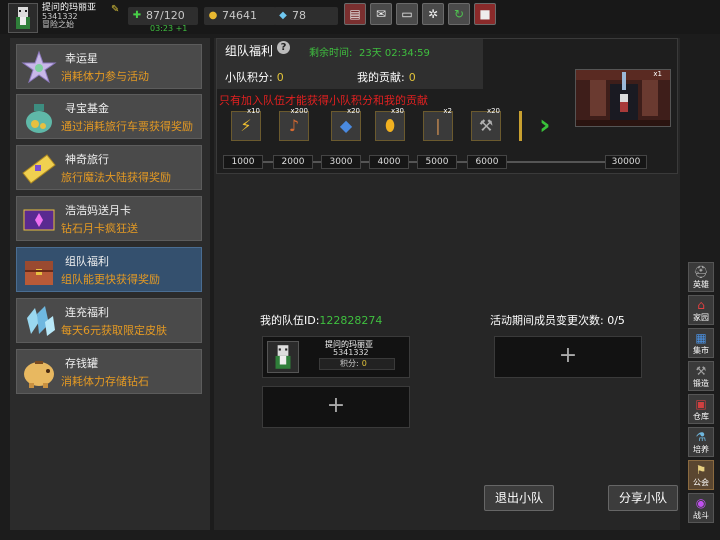 The image size is (720, 540). What do you see at coordinates (294, 124) in the screenshot?
I see `reward-slot: ♪ x200` at bounding box center [294, 124].